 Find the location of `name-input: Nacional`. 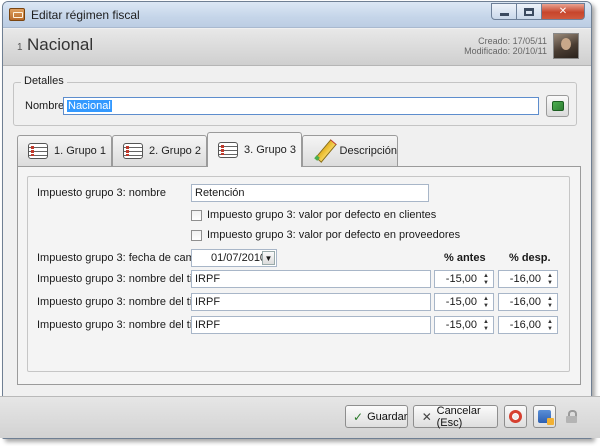

name-input: Nacional is located at coordinates (301, 106).